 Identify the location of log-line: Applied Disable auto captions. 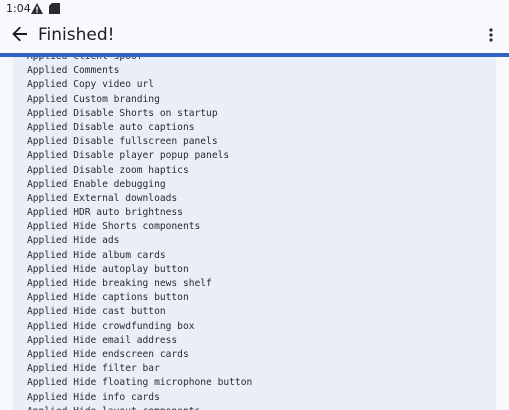
(111, 127).